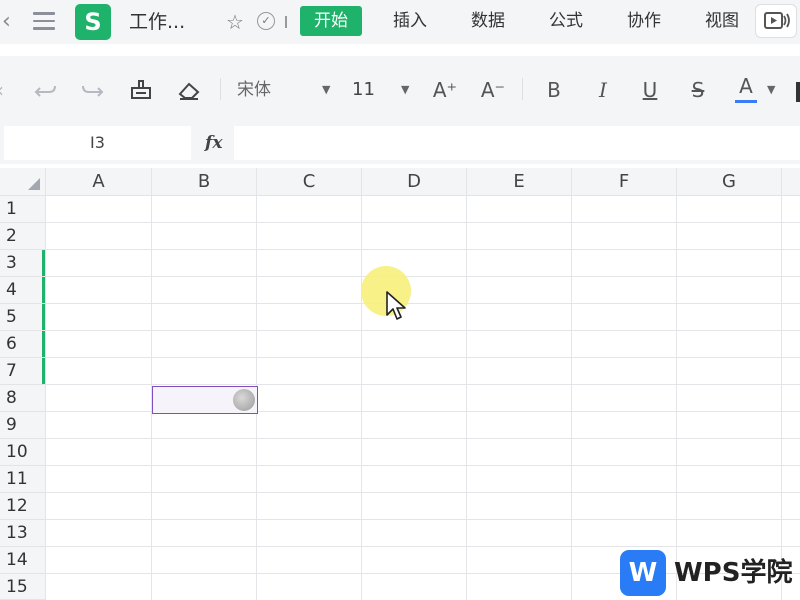 This screenshot has width=800, height=600. I want to click on row-header-1: 1, so click(23, 209).